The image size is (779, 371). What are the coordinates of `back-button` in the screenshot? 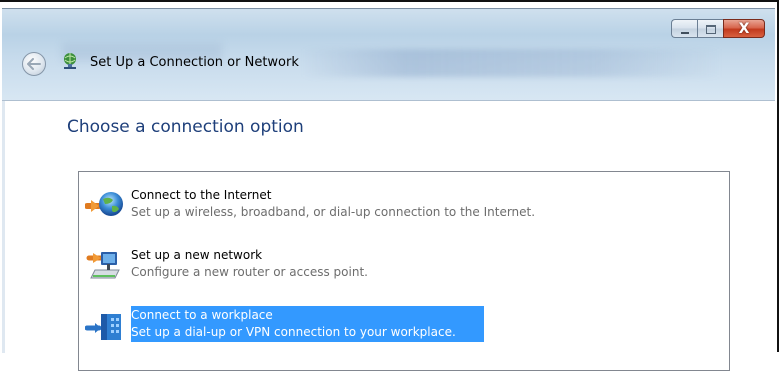 It's located at (34, 64).